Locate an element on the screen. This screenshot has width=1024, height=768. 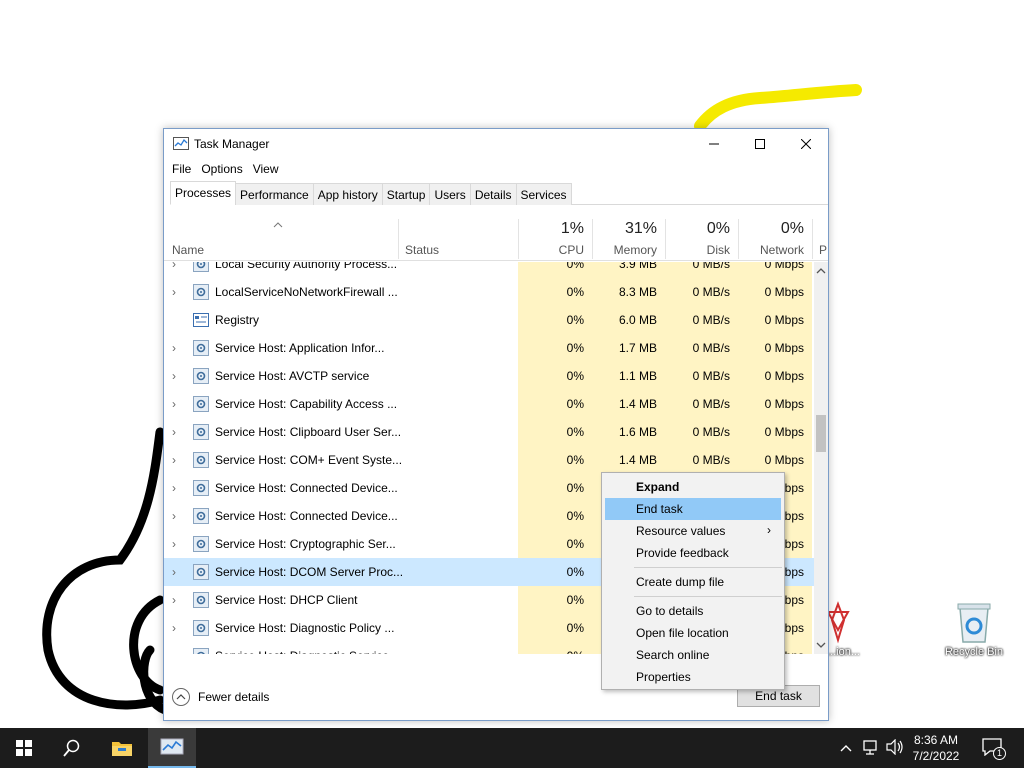
minimize-button is located at coordinates (714, 144).